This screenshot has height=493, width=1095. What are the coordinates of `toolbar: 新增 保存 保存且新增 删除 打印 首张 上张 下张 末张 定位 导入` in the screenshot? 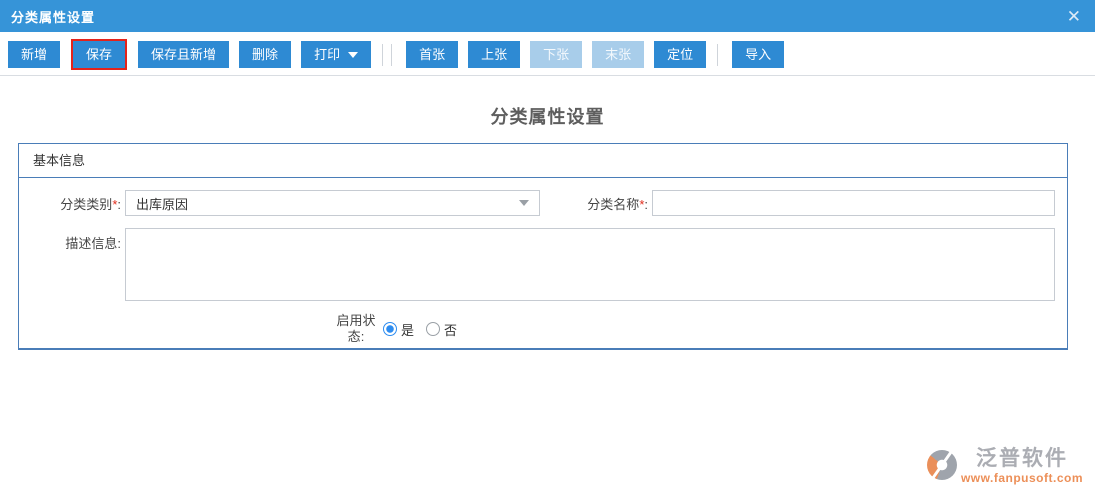 It's located at (547, 54).